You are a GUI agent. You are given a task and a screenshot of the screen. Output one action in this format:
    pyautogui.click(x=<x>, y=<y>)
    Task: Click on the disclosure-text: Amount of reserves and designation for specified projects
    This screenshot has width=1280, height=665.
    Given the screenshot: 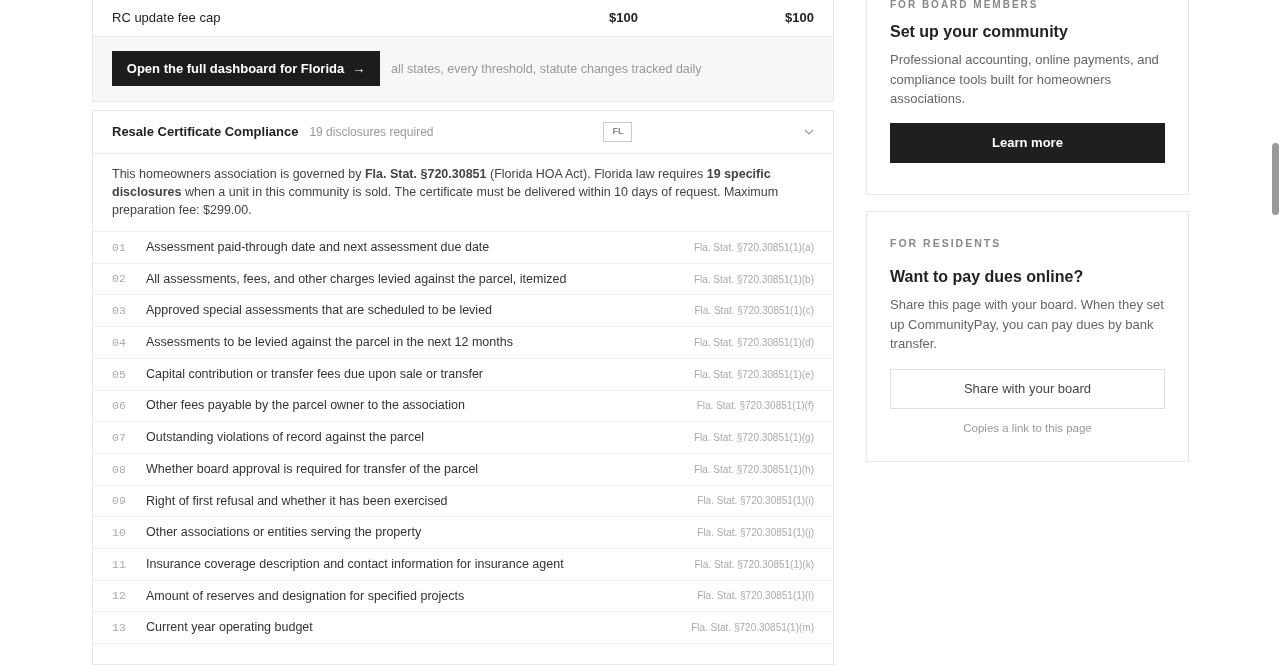 What is the action you would take?
    pyautogui.click(x=306, y=596)
    